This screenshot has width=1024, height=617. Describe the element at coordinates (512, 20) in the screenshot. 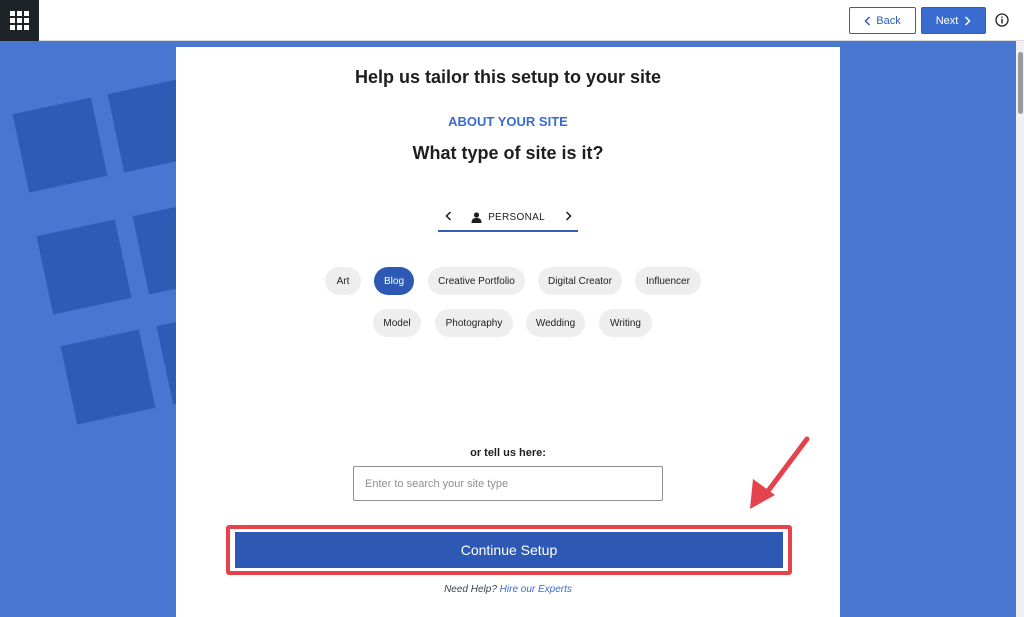

I see `top-bar: Back Next` at that location.